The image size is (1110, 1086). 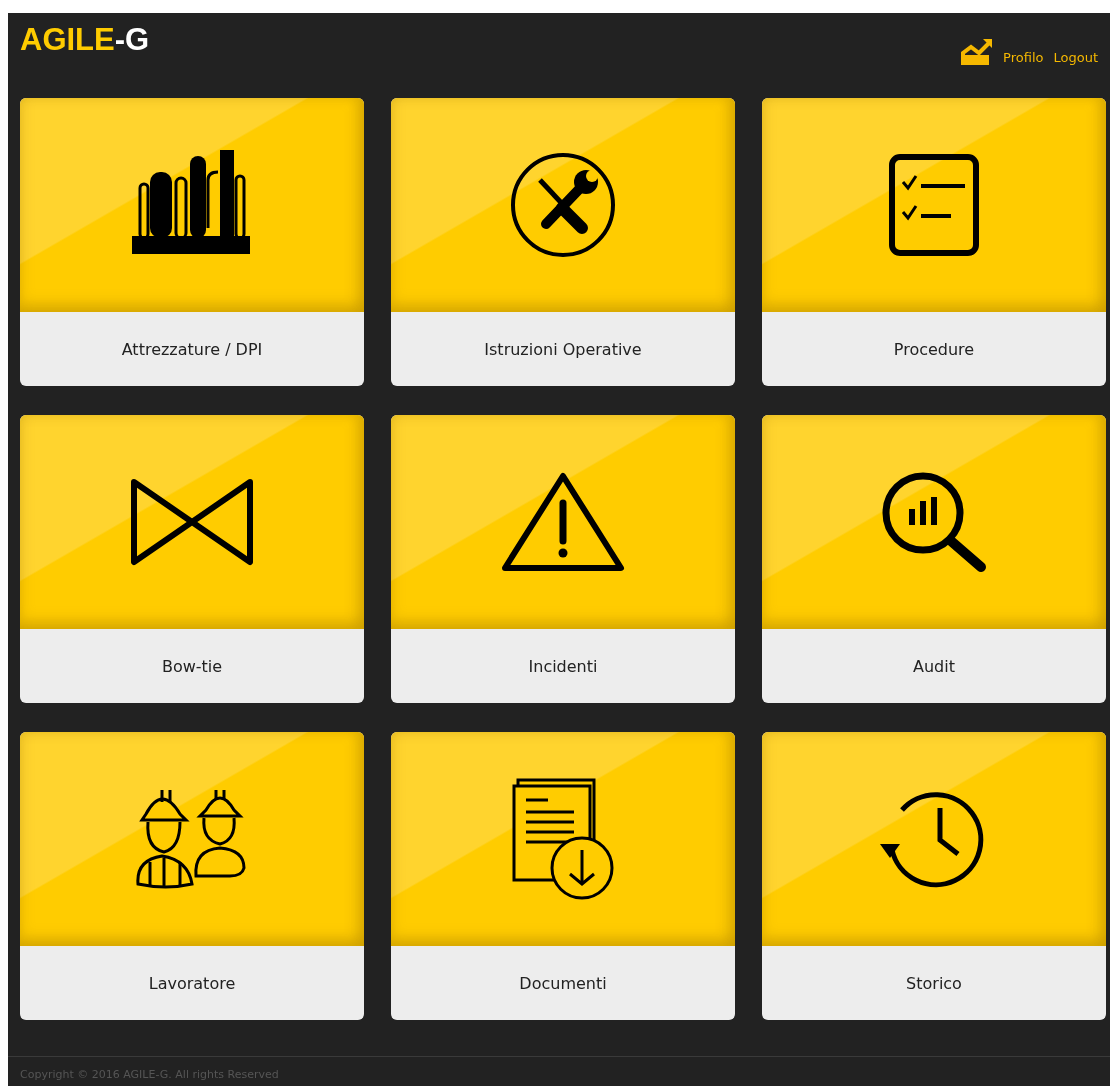 I want to click on menu-tile: Bow-tie, so click(x=192, y=559).